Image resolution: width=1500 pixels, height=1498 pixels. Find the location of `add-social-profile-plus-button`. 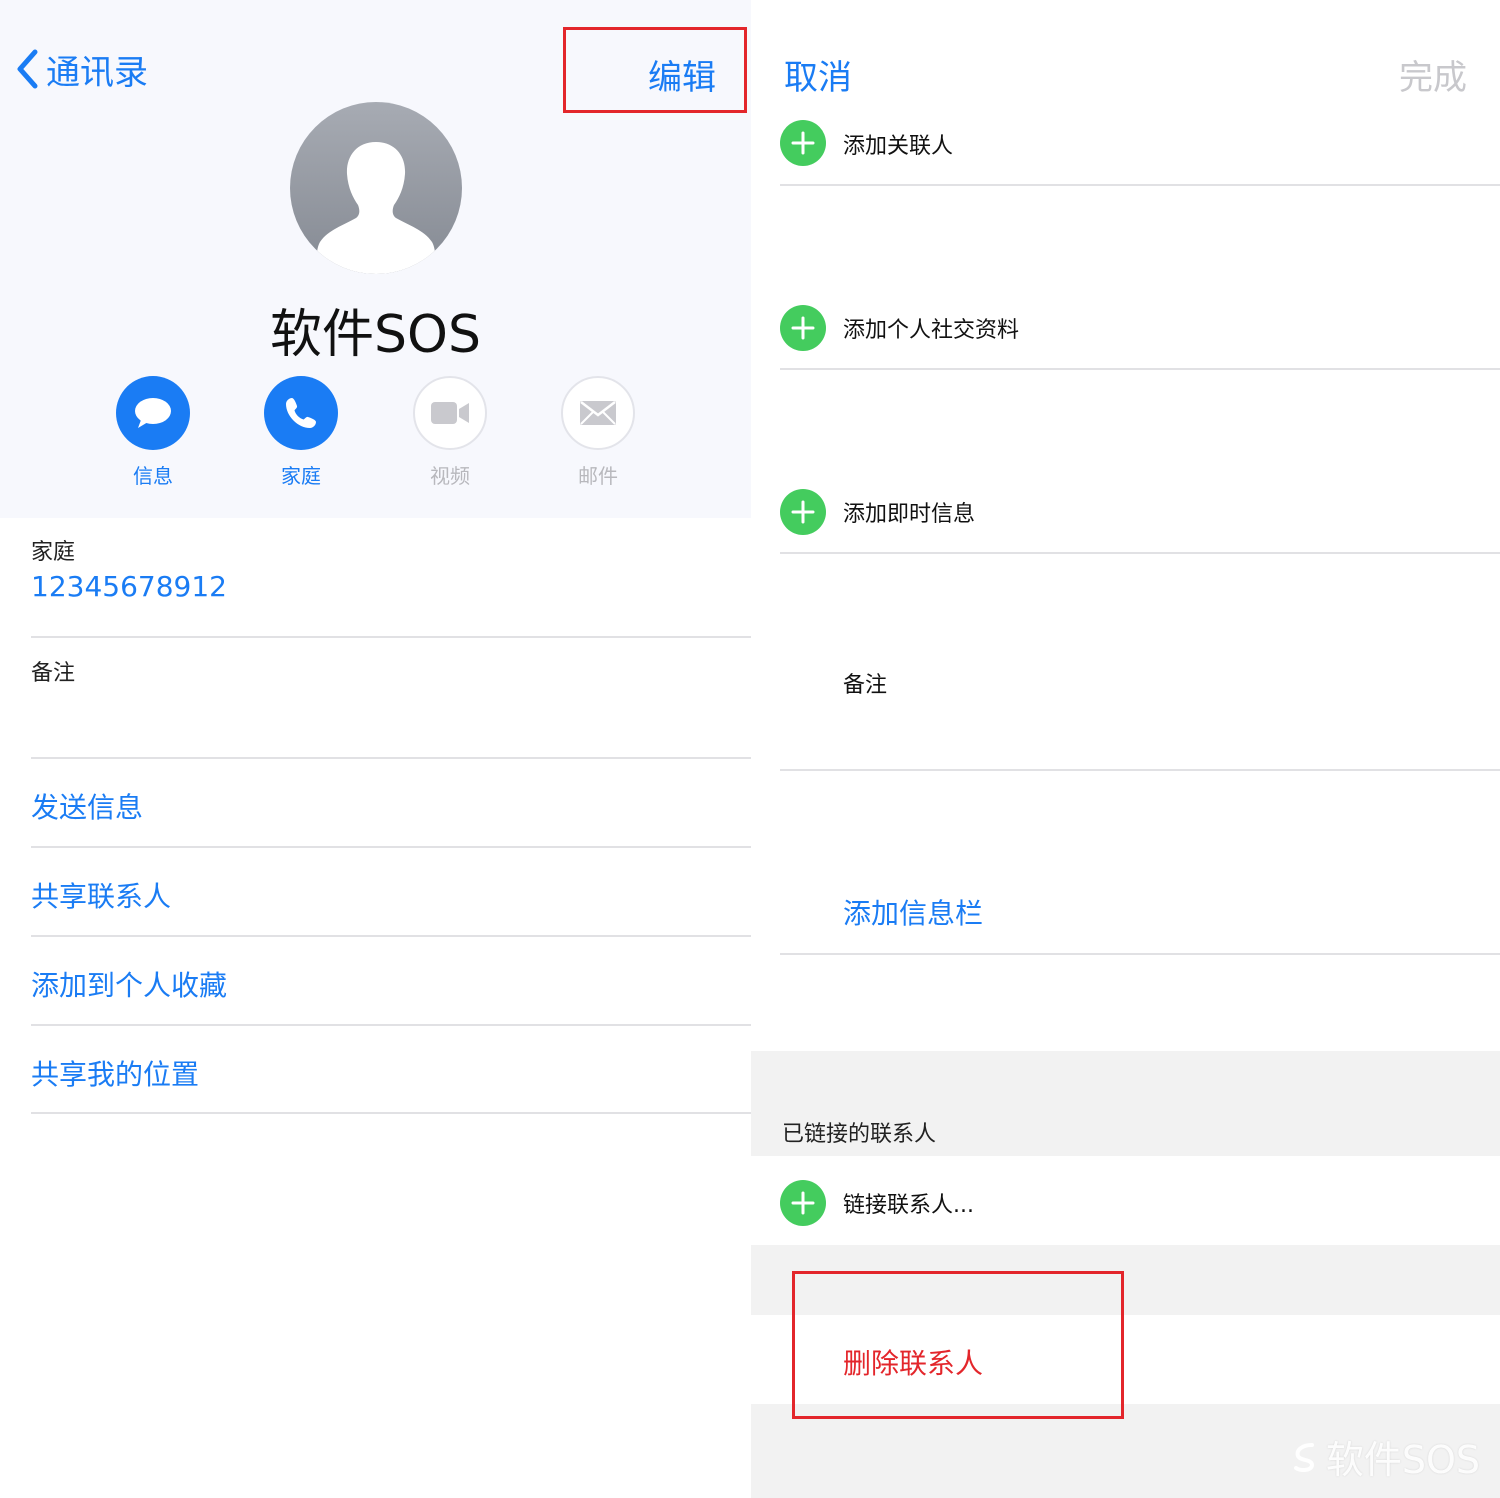

add-social-profile-plus-button is located at coordinates (803, 328).